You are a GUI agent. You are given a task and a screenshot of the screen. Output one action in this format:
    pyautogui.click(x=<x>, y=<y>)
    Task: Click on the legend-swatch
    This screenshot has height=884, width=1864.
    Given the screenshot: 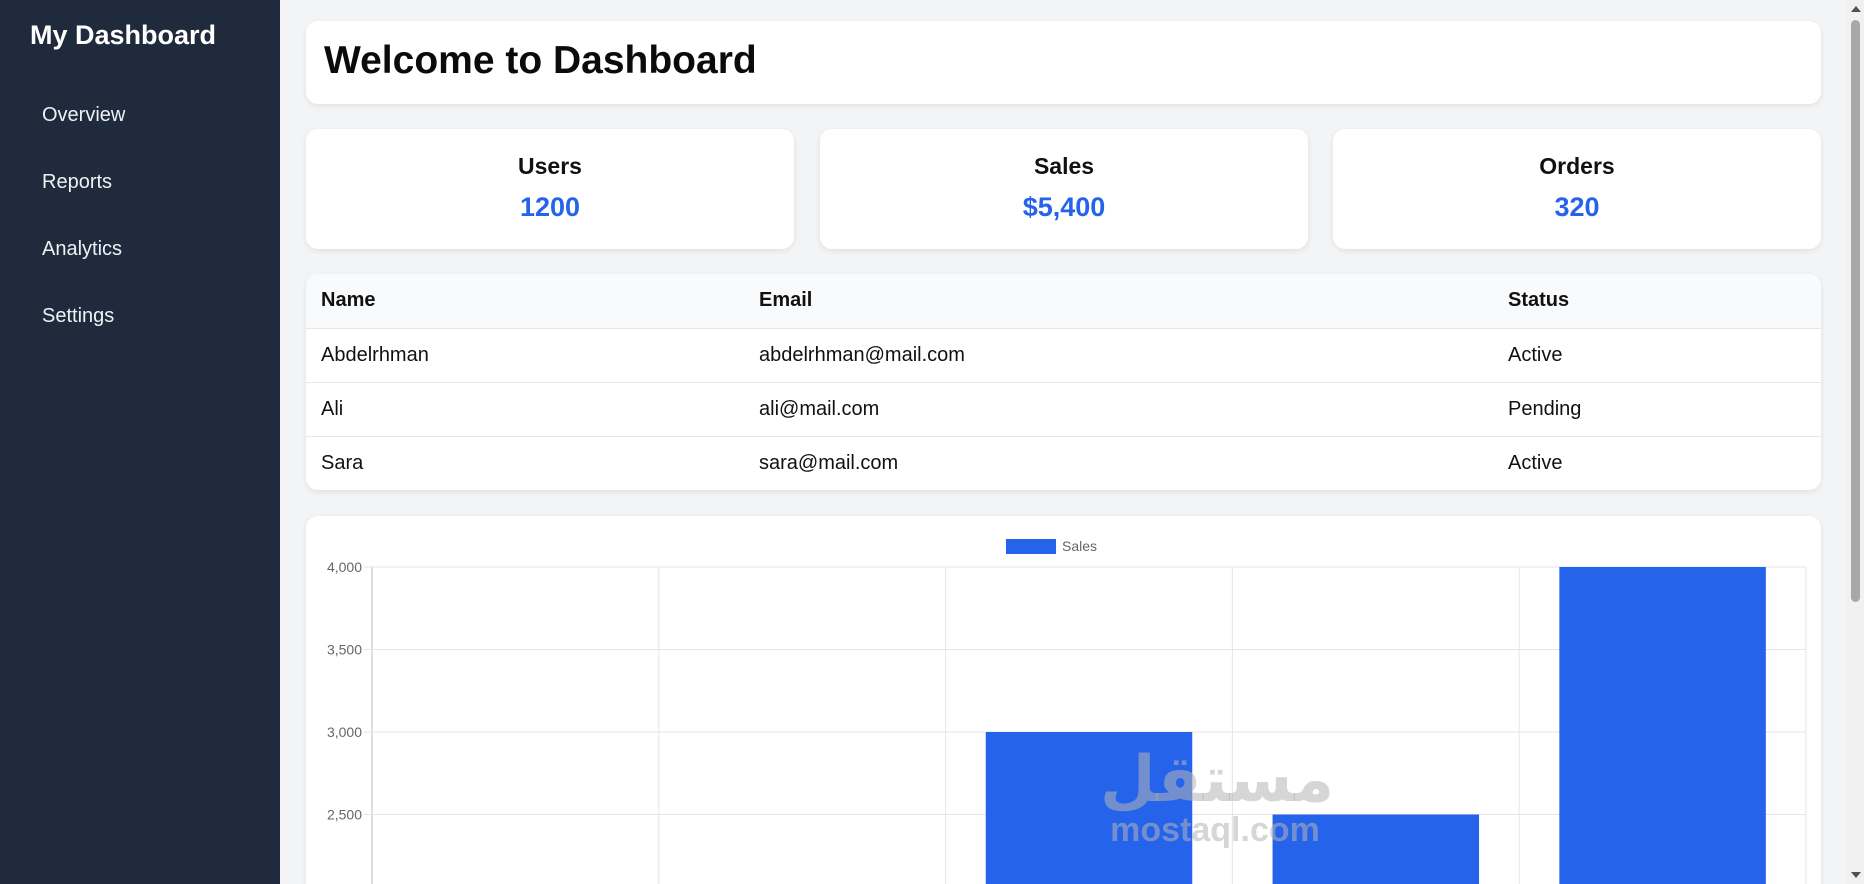 What is the action you would take?
    pyautogui.click(x=1031, y=546)
    